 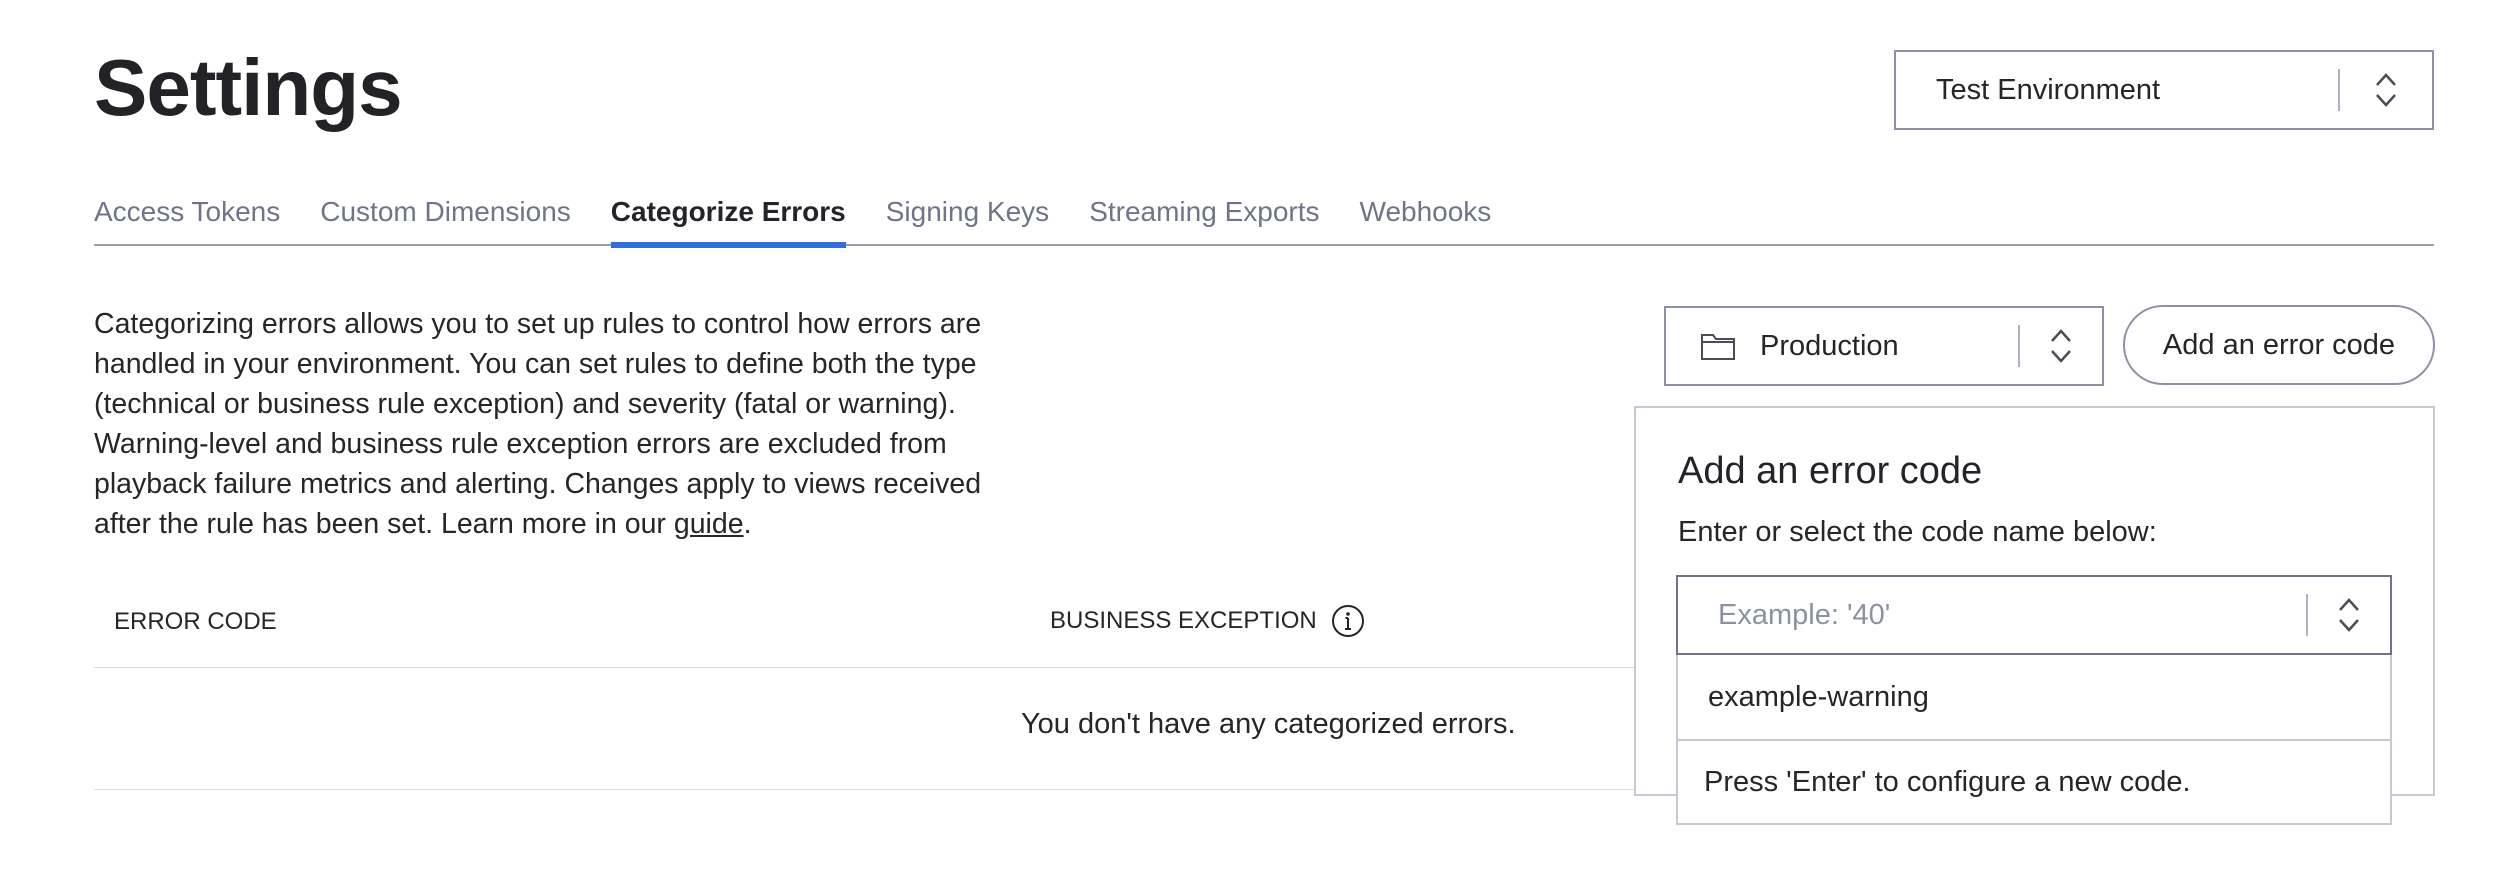 I want to click on error-code-combobox, so click(x=2034, y=615).